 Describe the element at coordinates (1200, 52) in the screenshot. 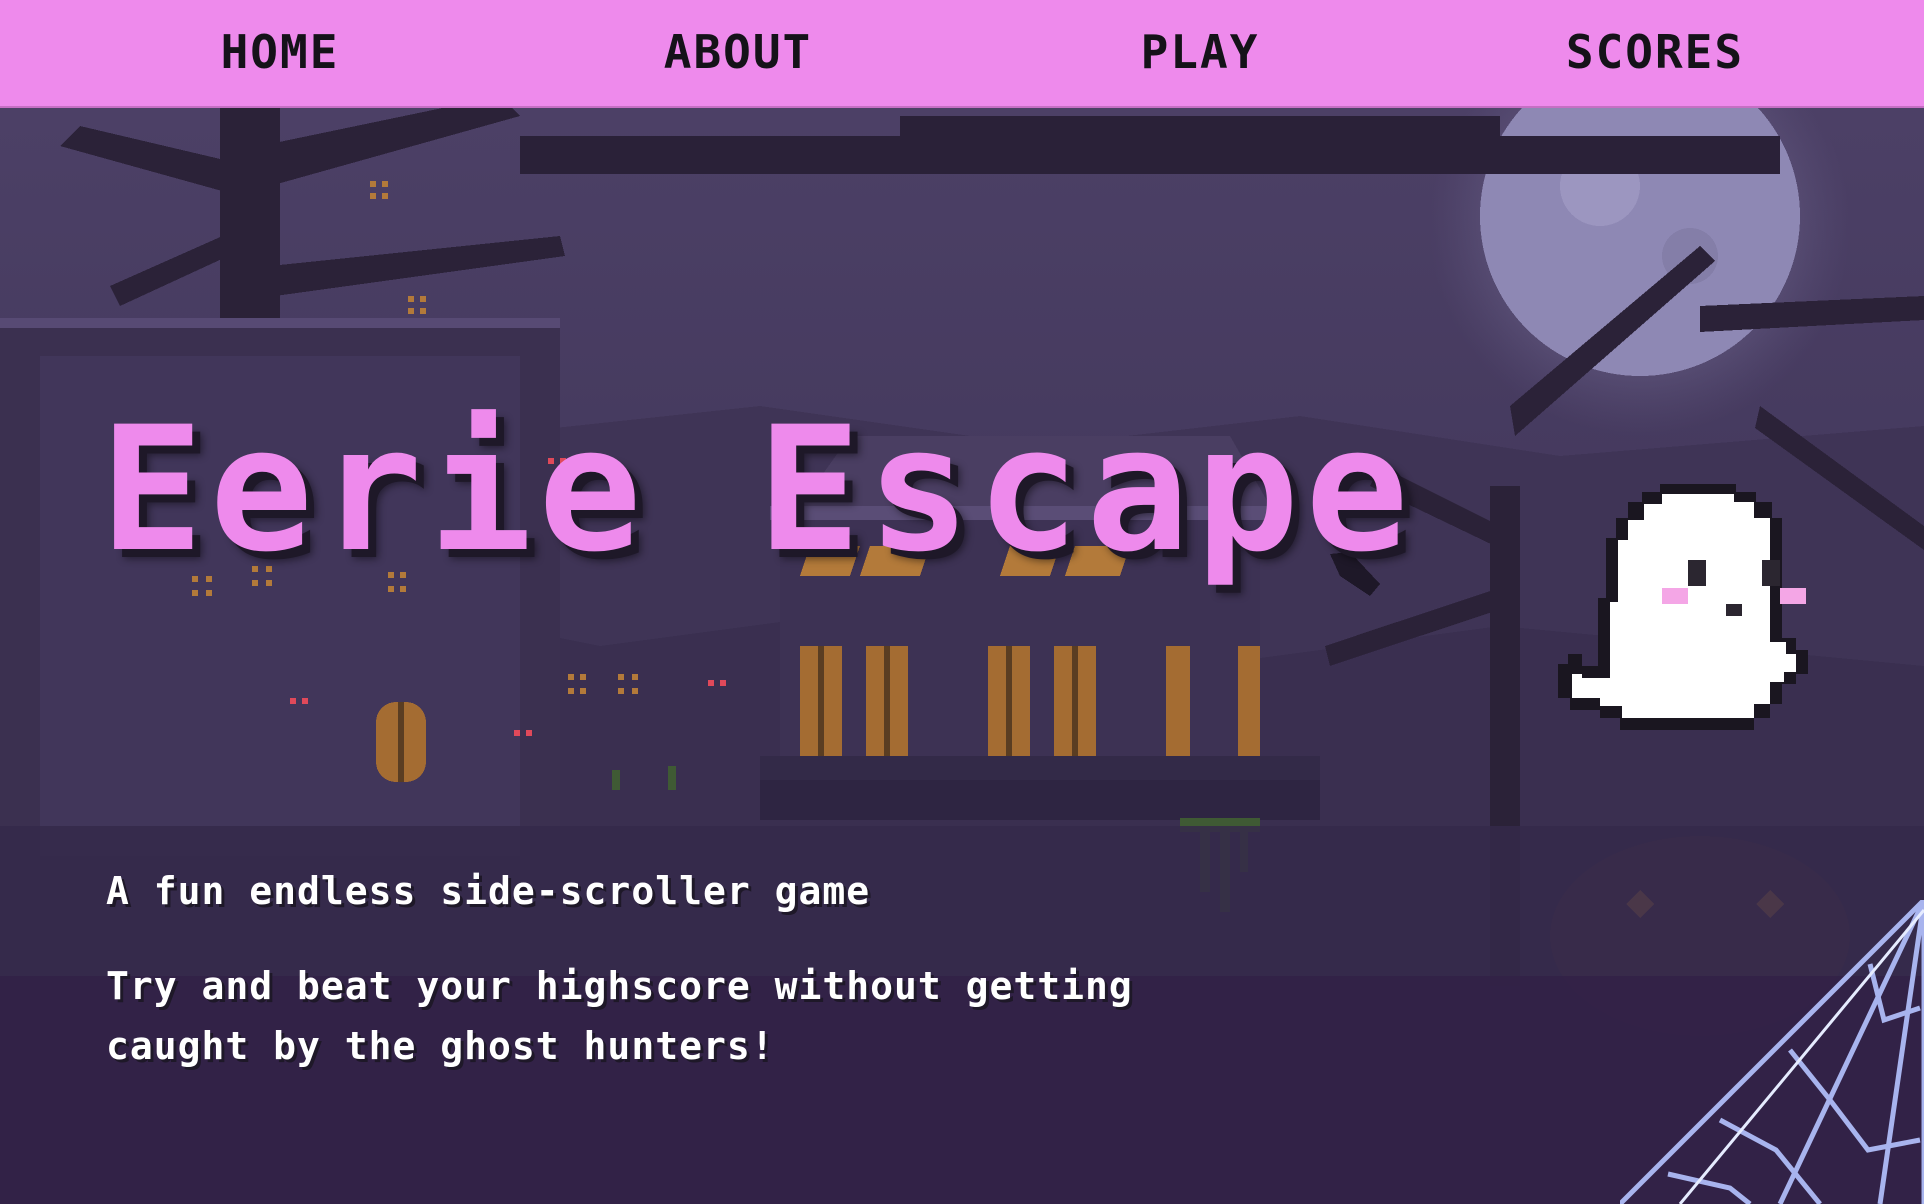

I see `nav-play-link: PLAY` at that location.